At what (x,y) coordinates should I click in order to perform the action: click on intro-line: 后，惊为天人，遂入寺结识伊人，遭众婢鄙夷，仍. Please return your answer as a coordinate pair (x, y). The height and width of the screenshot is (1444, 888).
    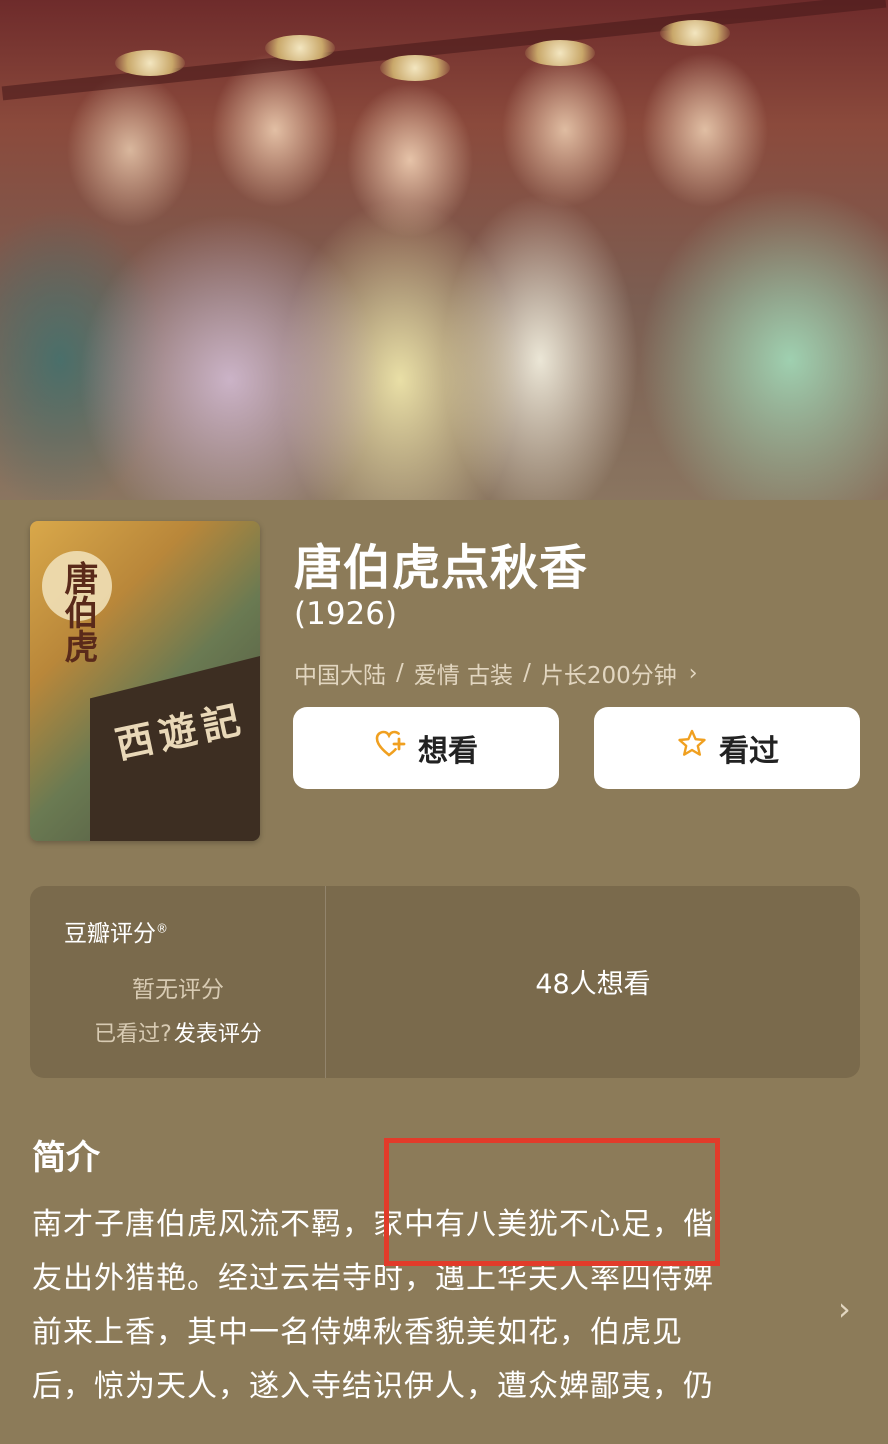
    Looking at the image, I should click on (373, 1386).